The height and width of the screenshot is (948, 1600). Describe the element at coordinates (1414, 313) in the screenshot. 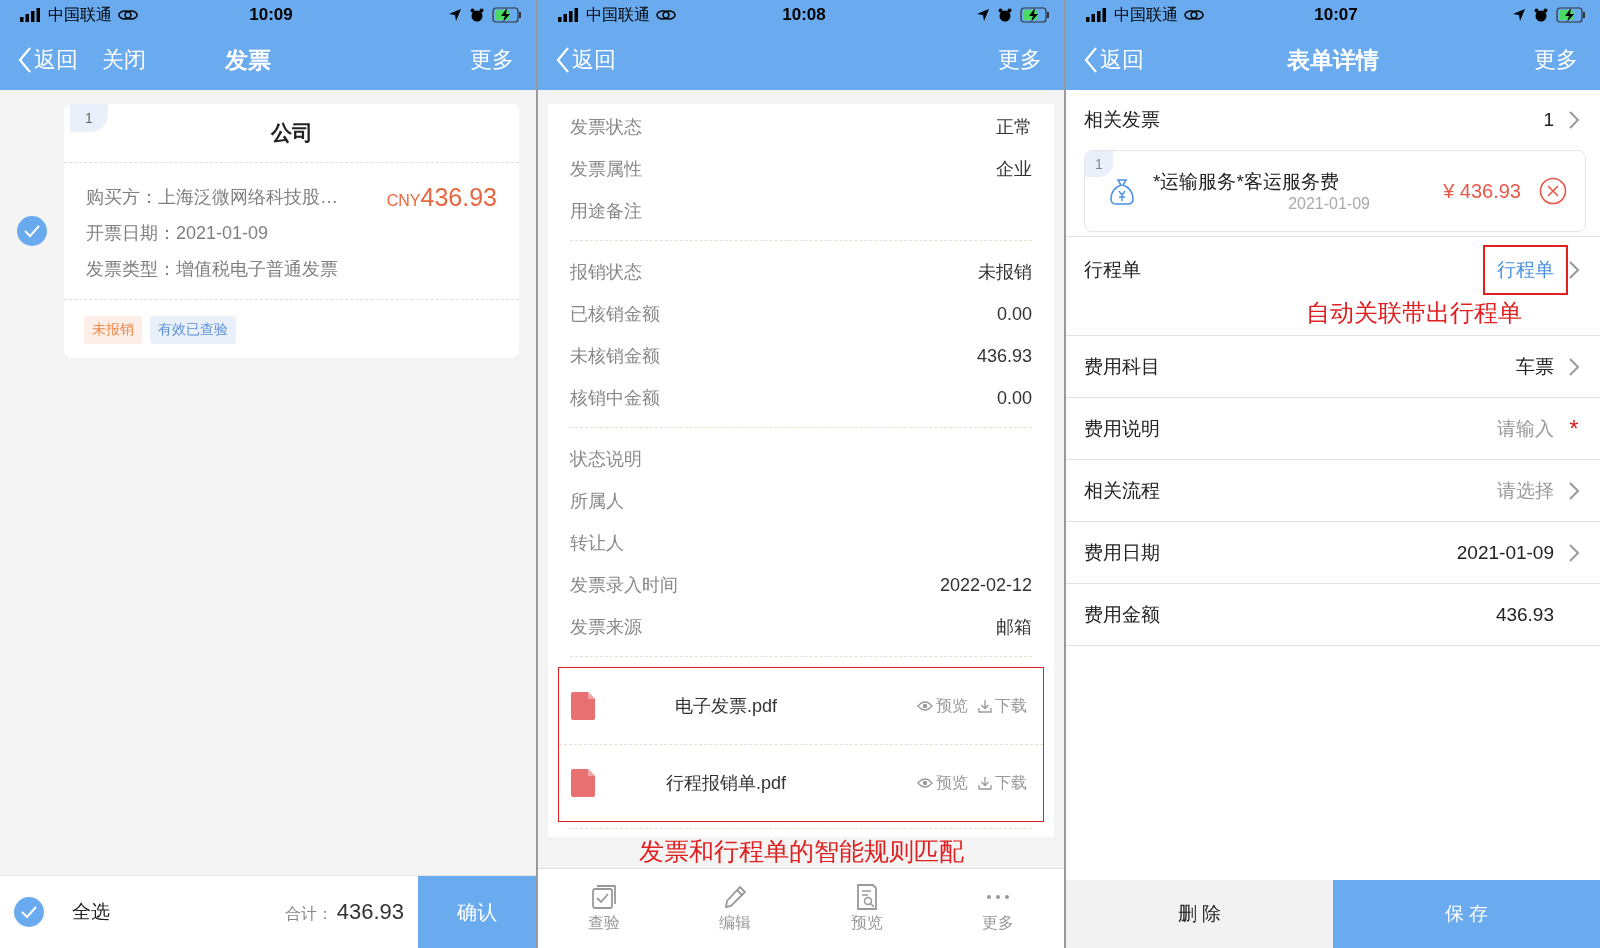

I see `annotation-text: 自动关联带出行程单` at that location.